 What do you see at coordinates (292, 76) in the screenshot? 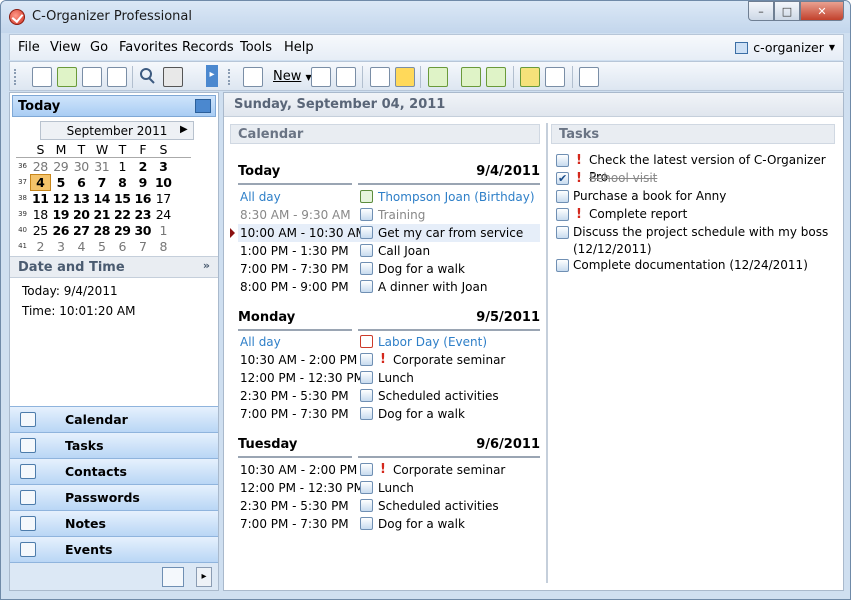
I see `new-button: New ▼` at bounding box center [292, 76].